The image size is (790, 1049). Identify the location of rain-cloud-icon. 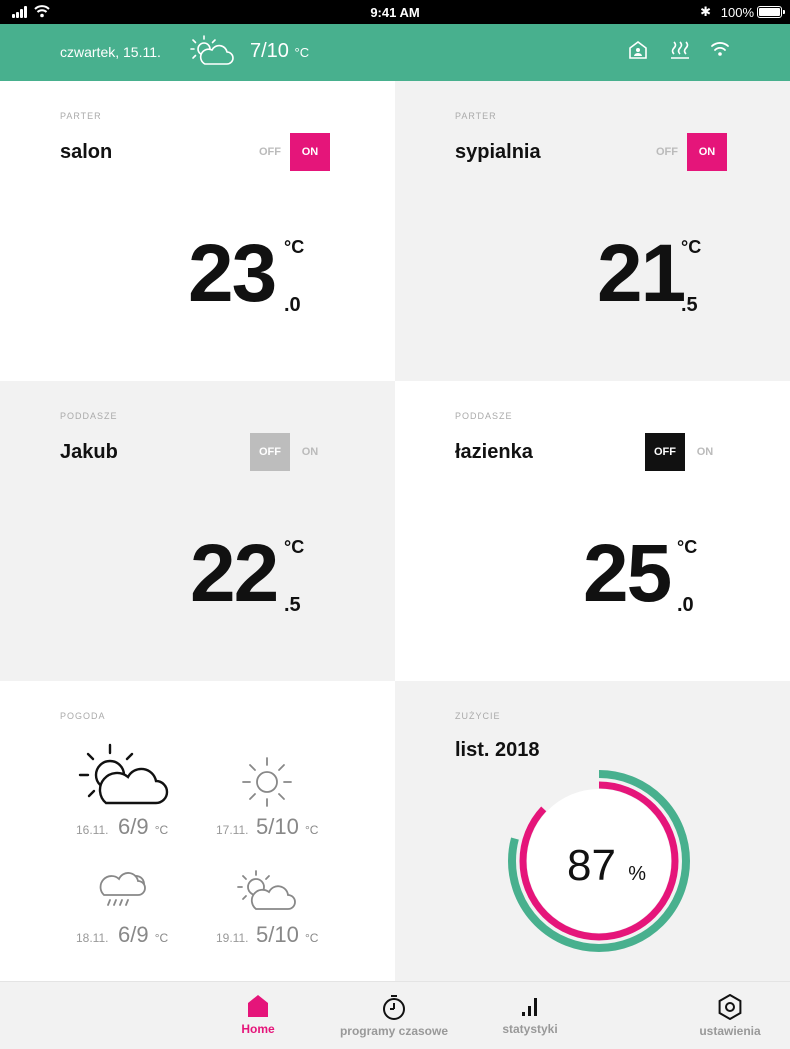
(122, 889).